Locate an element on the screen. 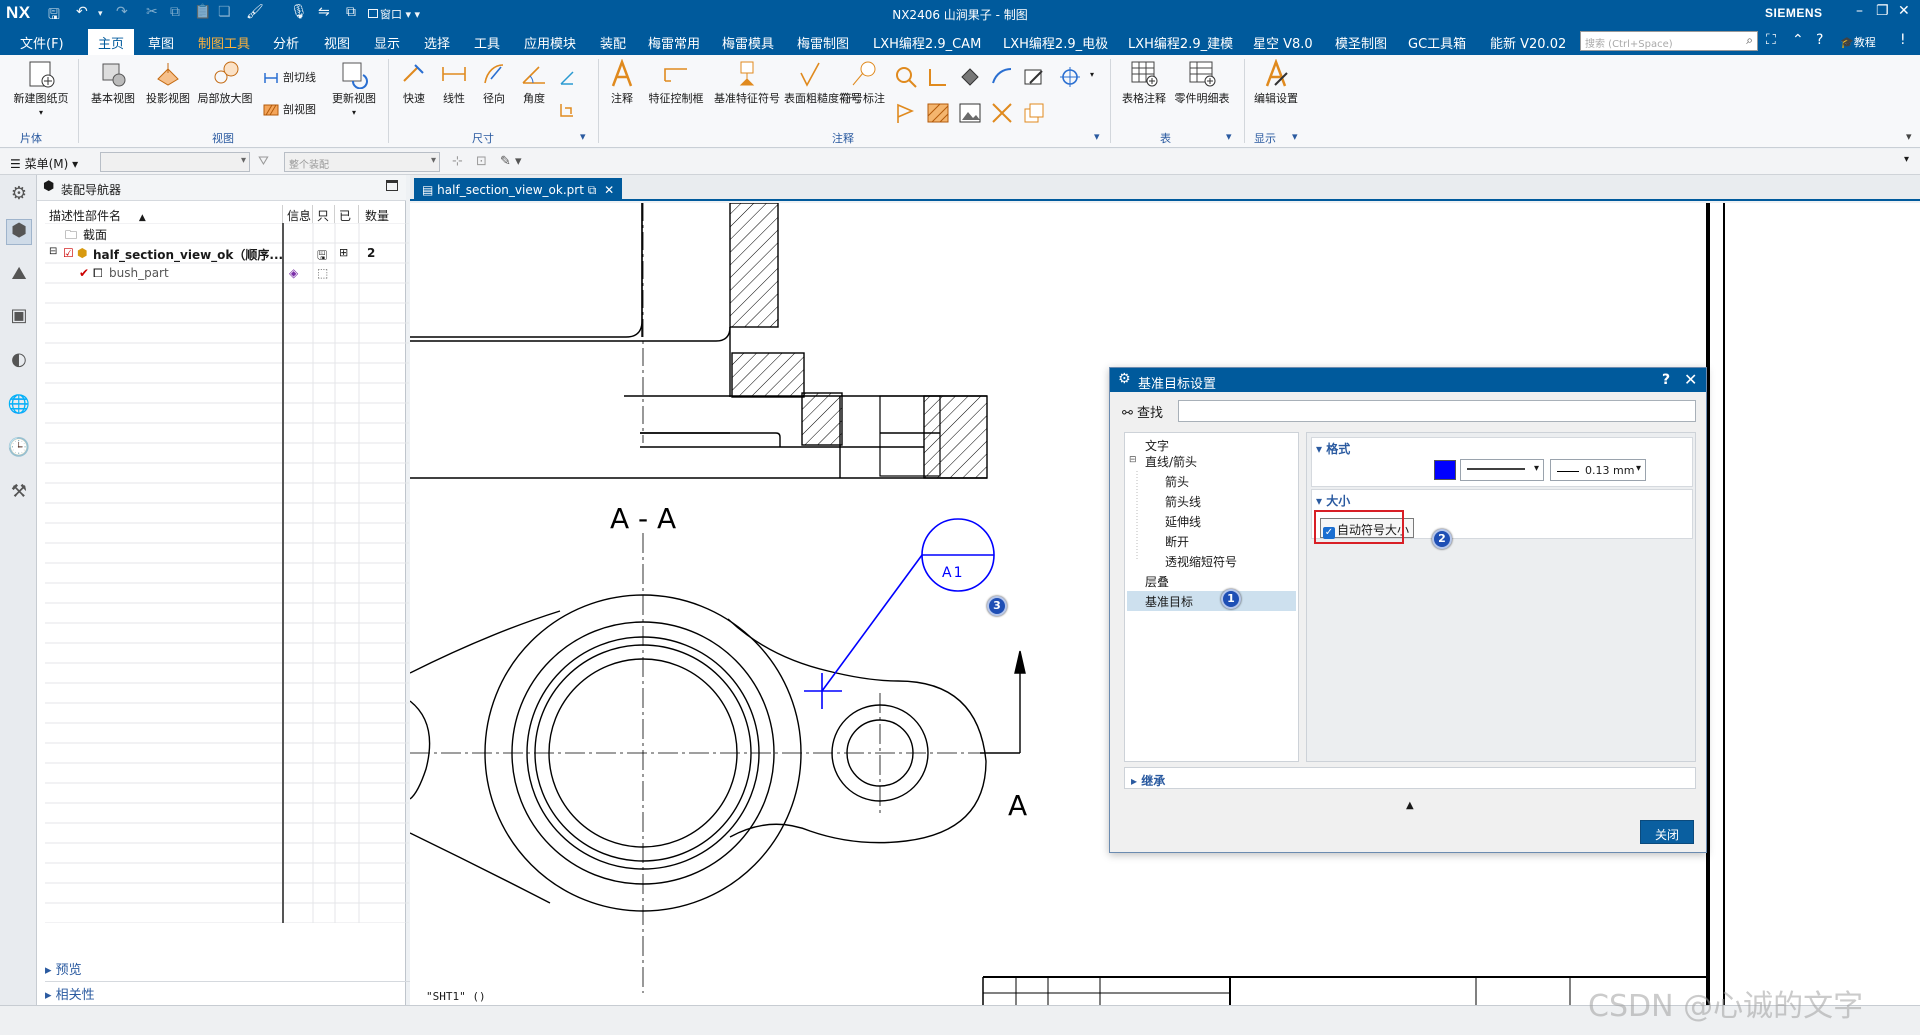 This screenshot has height=1035, width=1920. tab-lxh-modeling: LXH编程2.9_建模 is located at coordinates (1180, 42).